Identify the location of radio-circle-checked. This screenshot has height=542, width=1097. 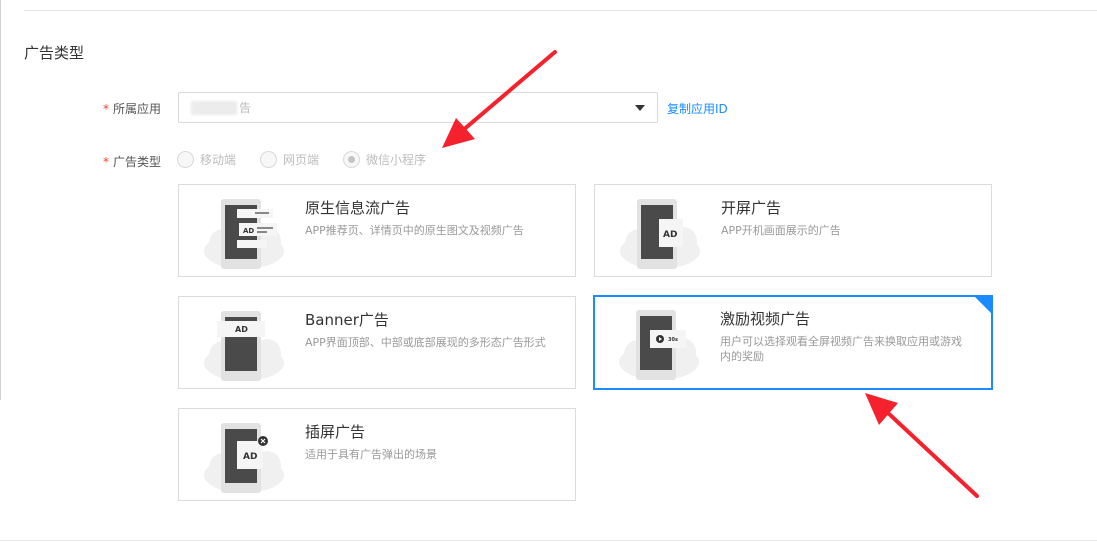
(352, 159).